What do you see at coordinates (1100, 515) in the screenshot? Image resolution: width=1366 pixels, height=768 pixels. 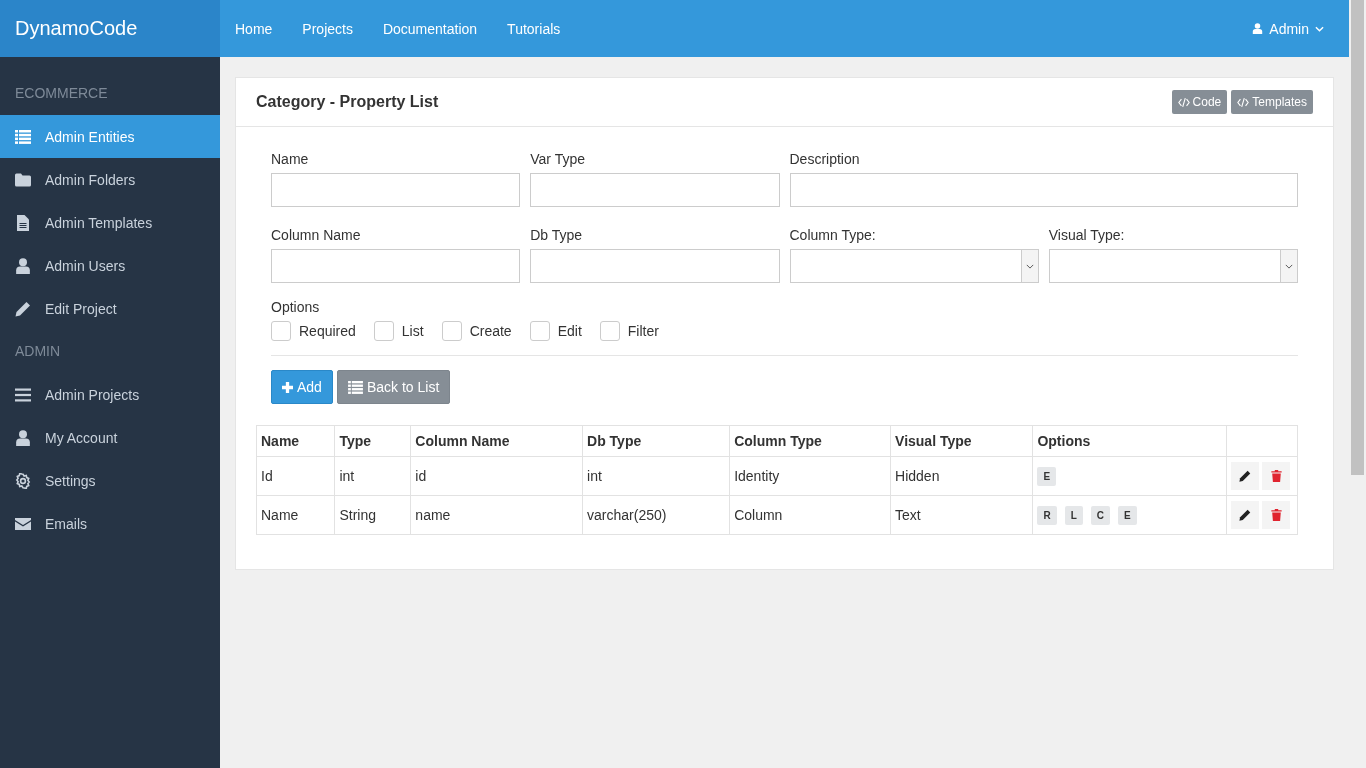 I see `option-tag: C` at bounding box center [1100, 515].